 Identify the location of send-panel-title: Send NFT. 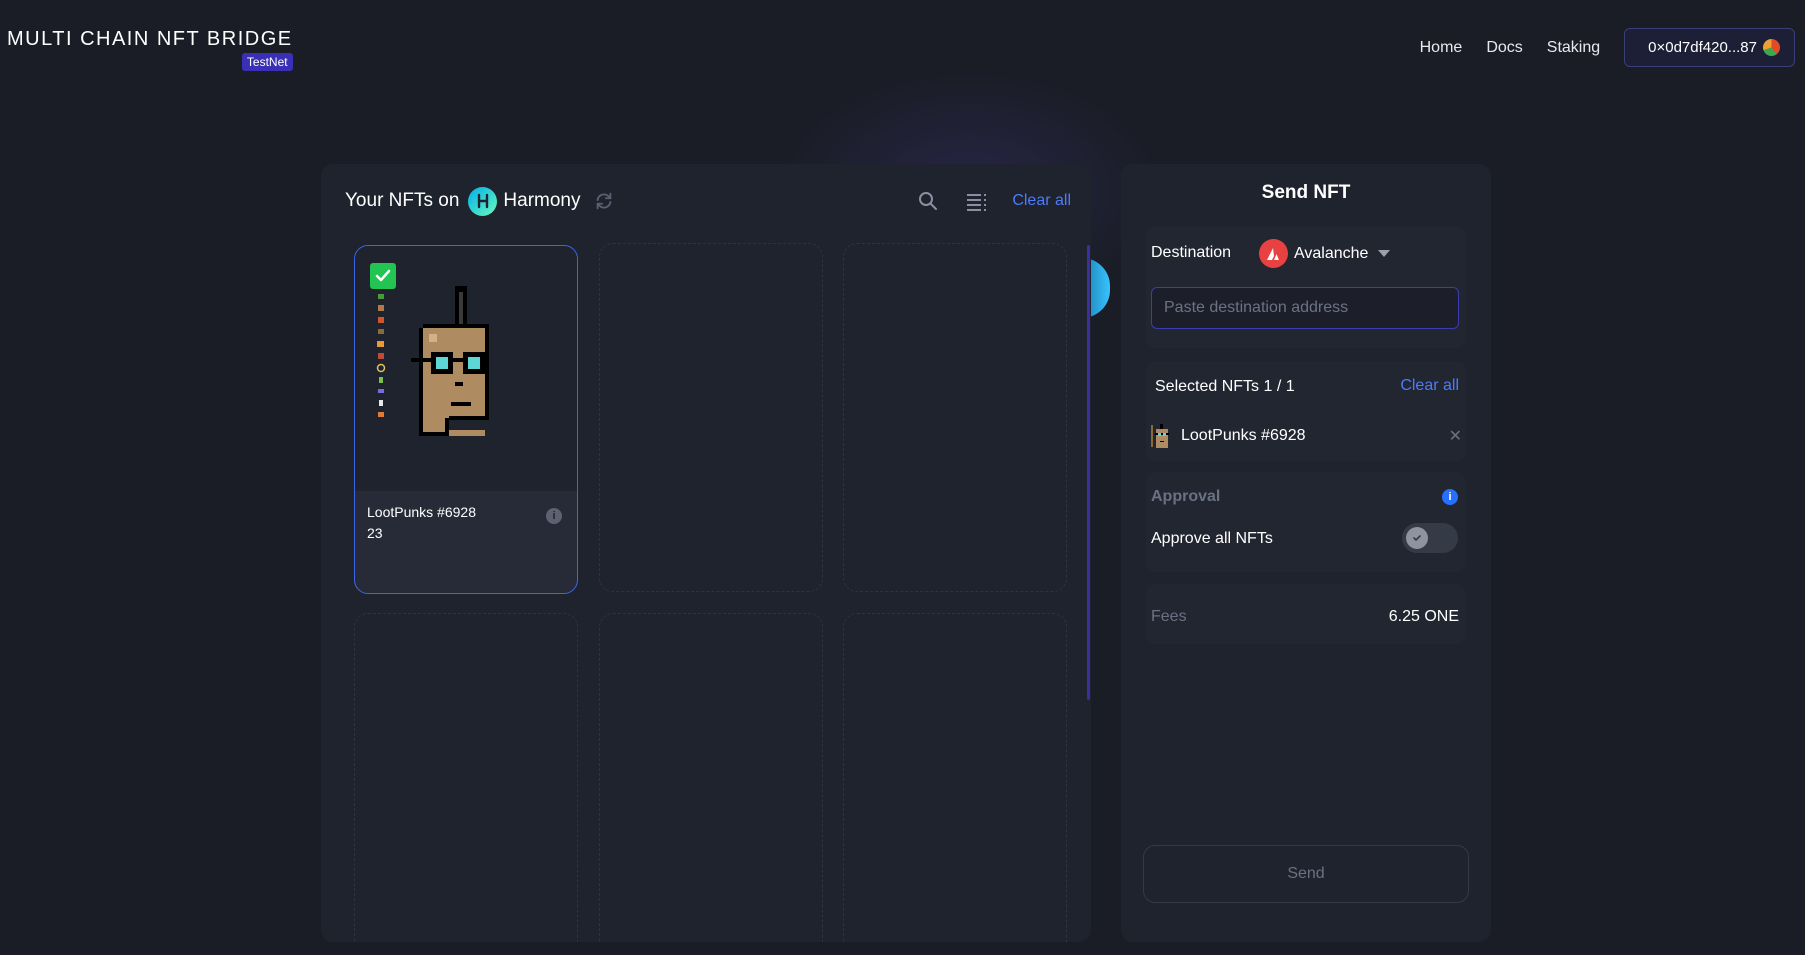
(1306, 192).